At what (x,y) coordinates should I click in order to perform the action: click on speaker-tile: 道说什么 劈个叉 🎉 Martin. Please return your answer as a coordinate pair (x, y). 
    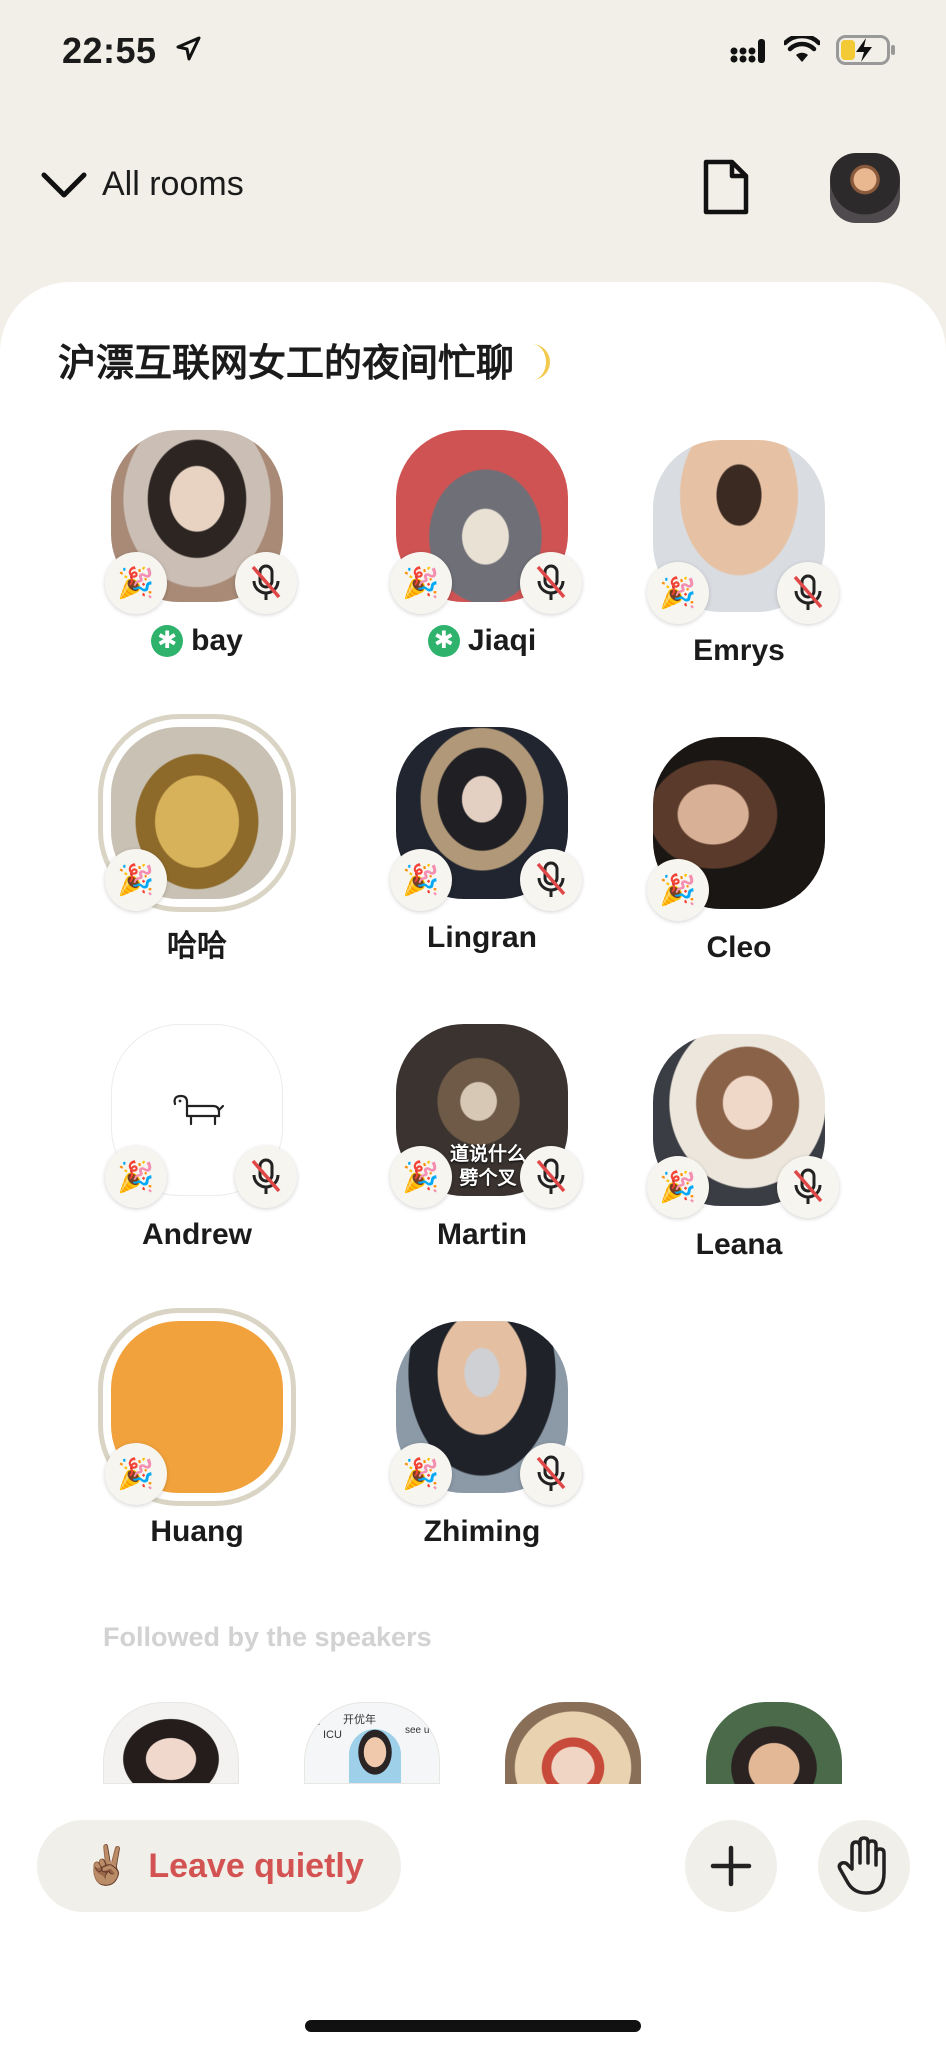
    Looking at the image, I should click on (482, 1144).